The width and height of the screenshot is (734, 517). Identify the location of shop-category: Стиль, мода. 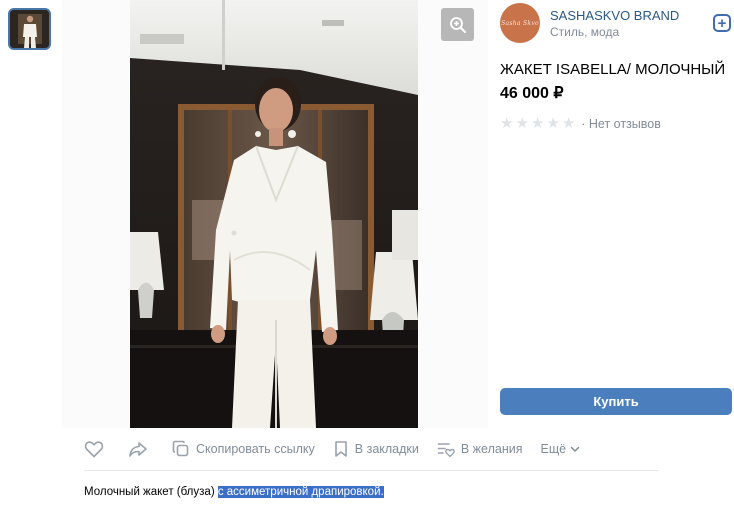
(585, 32).